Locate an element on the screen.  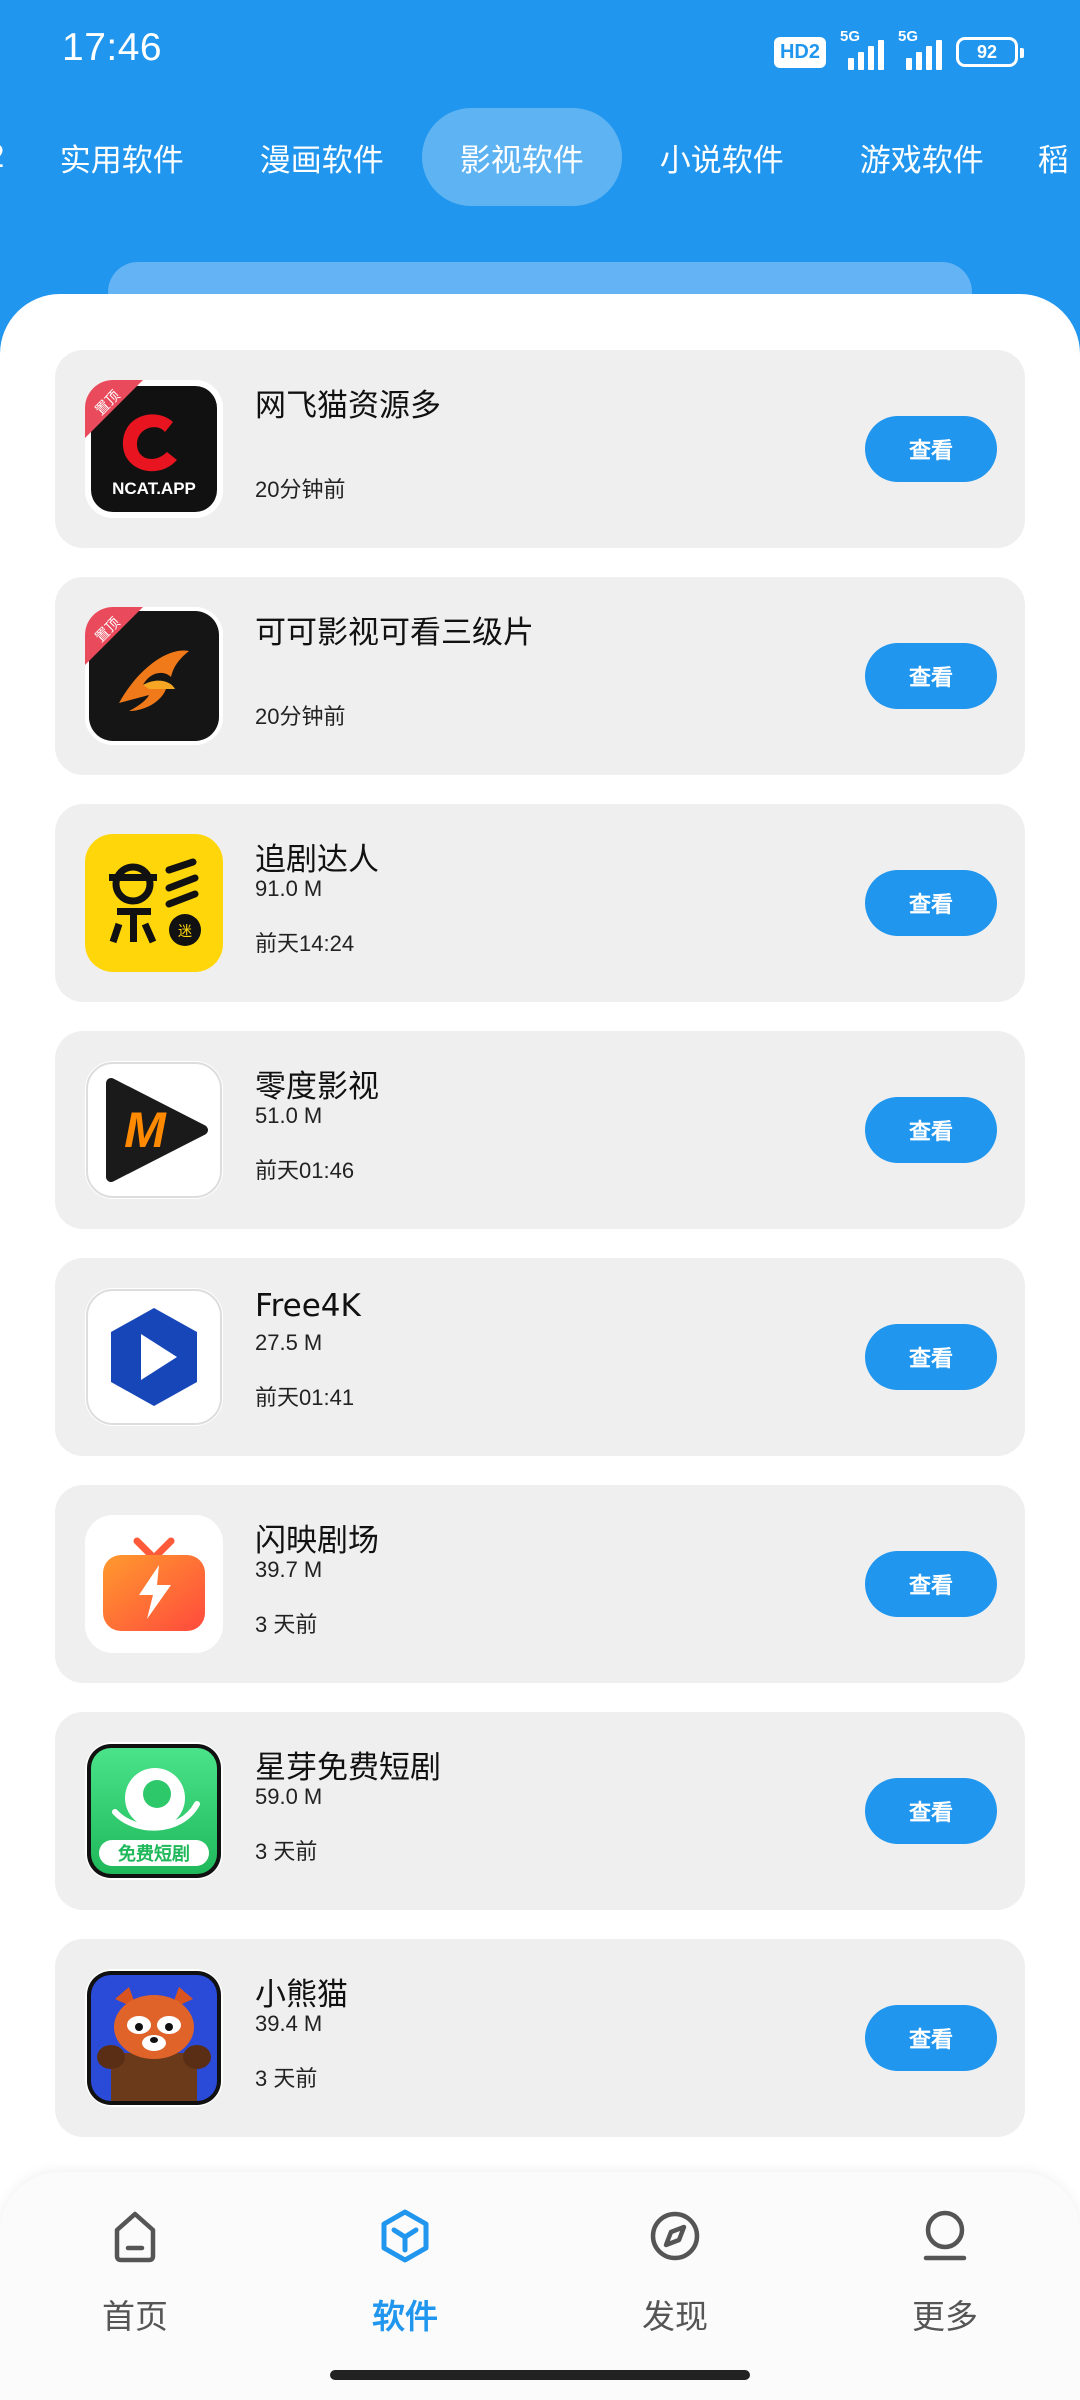
xingya-app-icon: 免费短剧 is located at coordinates (154, 1811).